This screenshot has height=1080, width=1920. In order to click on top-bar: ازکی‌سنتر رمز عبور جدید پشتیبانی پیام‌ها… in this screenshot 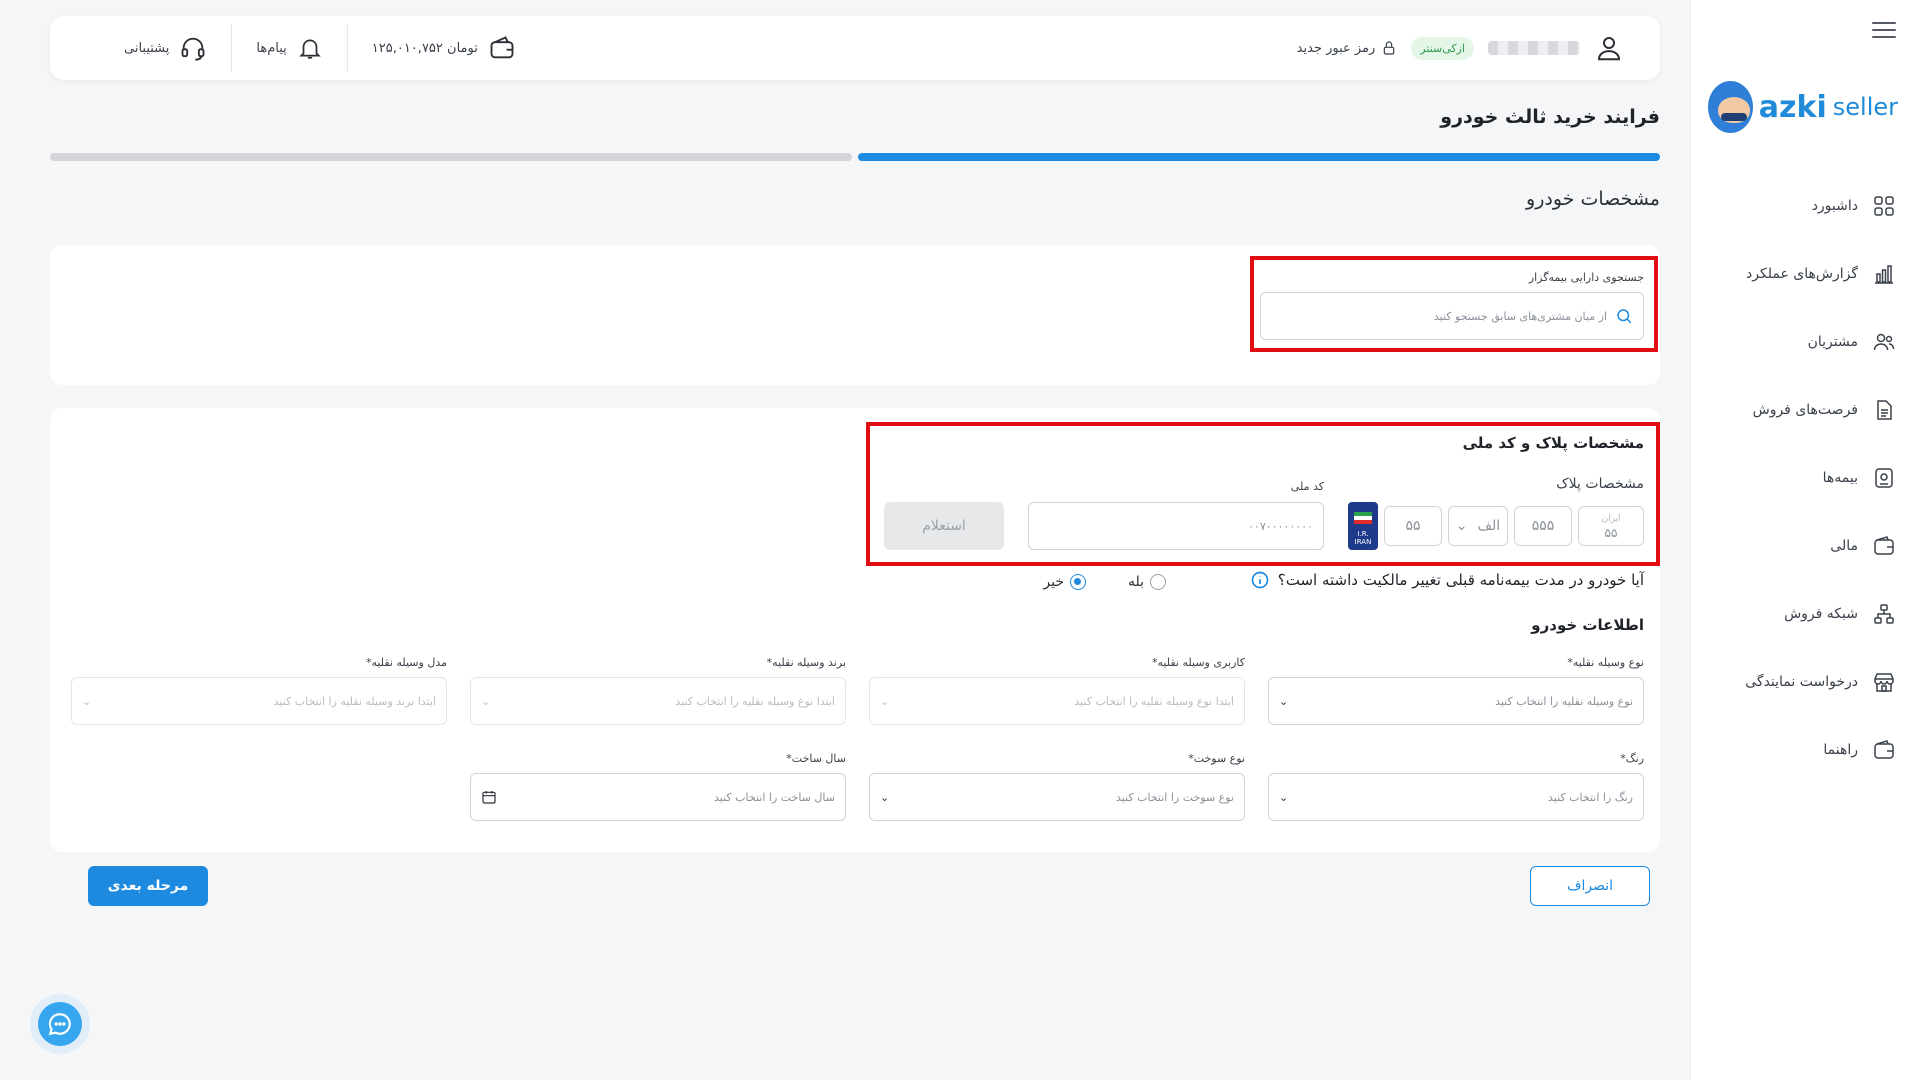, I will do `click(855, 48)`.